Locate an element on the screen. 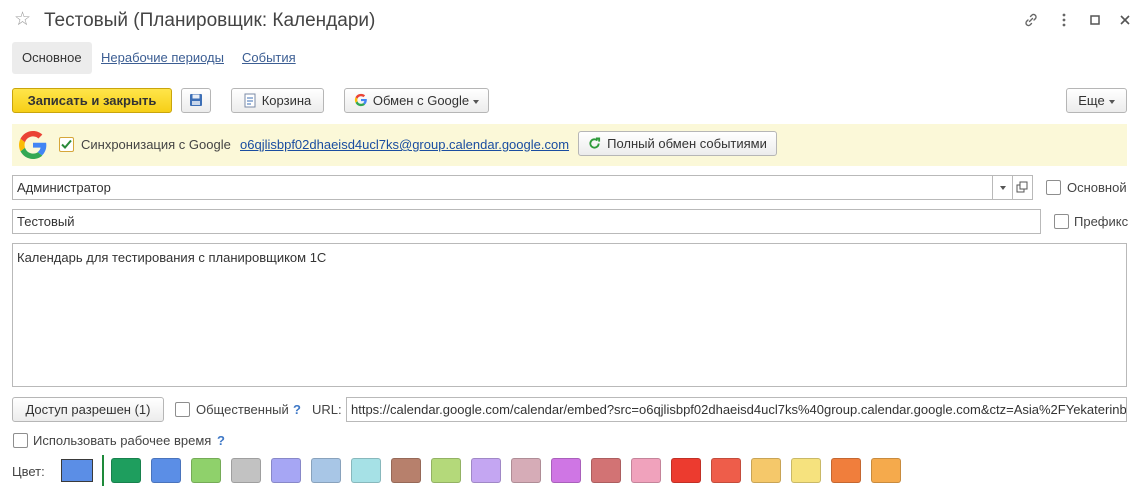 This screenshot has height=498, width=1145. google-exchange-button: Обмен с Google is located at coordinates (416, 100).